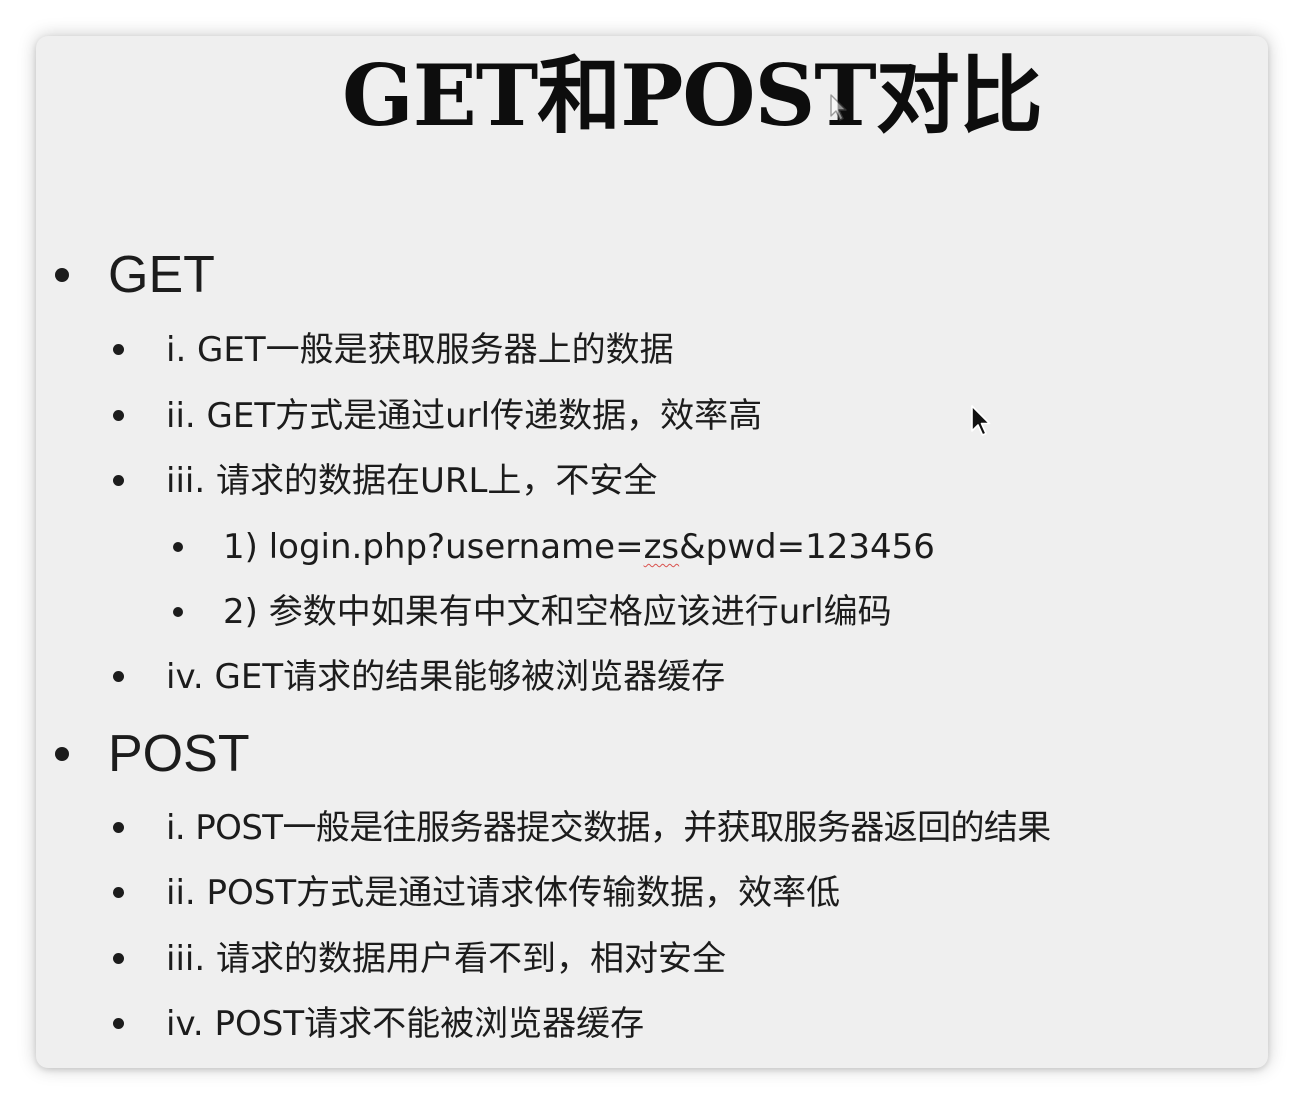 This screenshot has height=1104, width=1304. What do you see at coordinates (464, 416) in the screenshot?
I see `get-item-2-text: ii. GET方式是通过url传递数据，效率高` at bounding box center [464, 416].